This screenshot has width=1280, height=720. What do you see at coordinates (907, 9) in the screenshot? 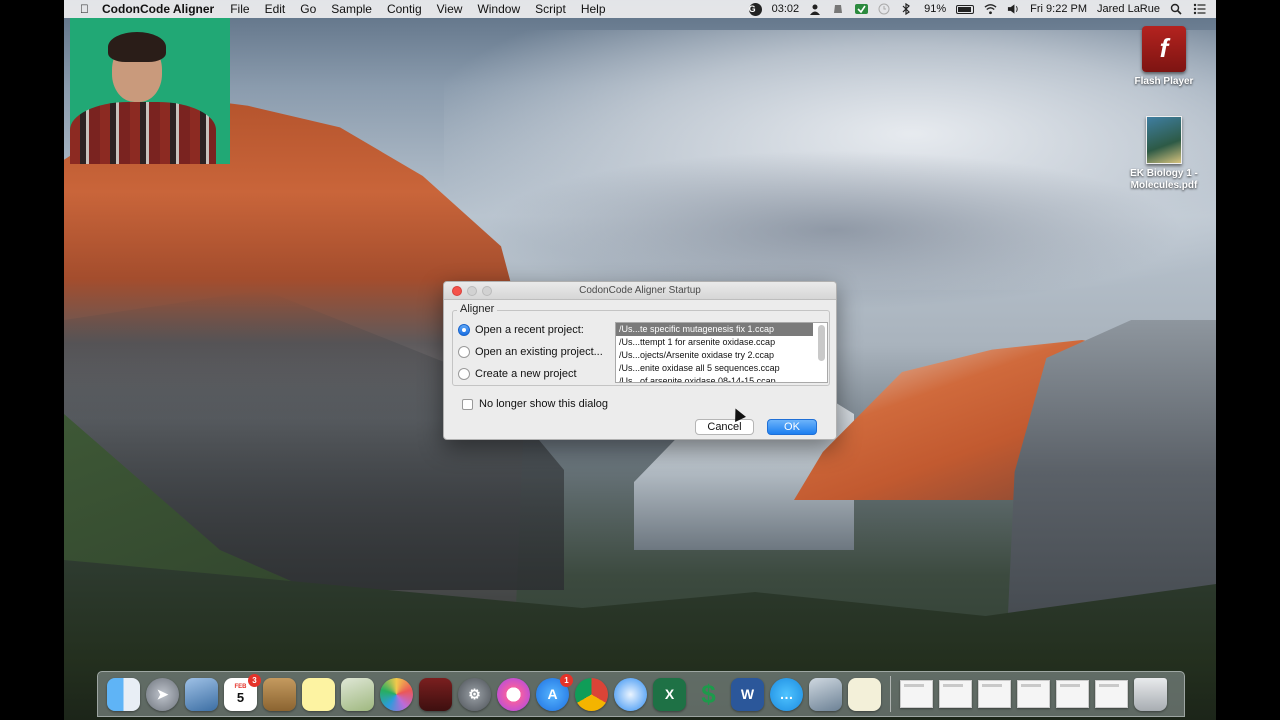
I see `bluetooth-icon` at bounding box center [907, 9].